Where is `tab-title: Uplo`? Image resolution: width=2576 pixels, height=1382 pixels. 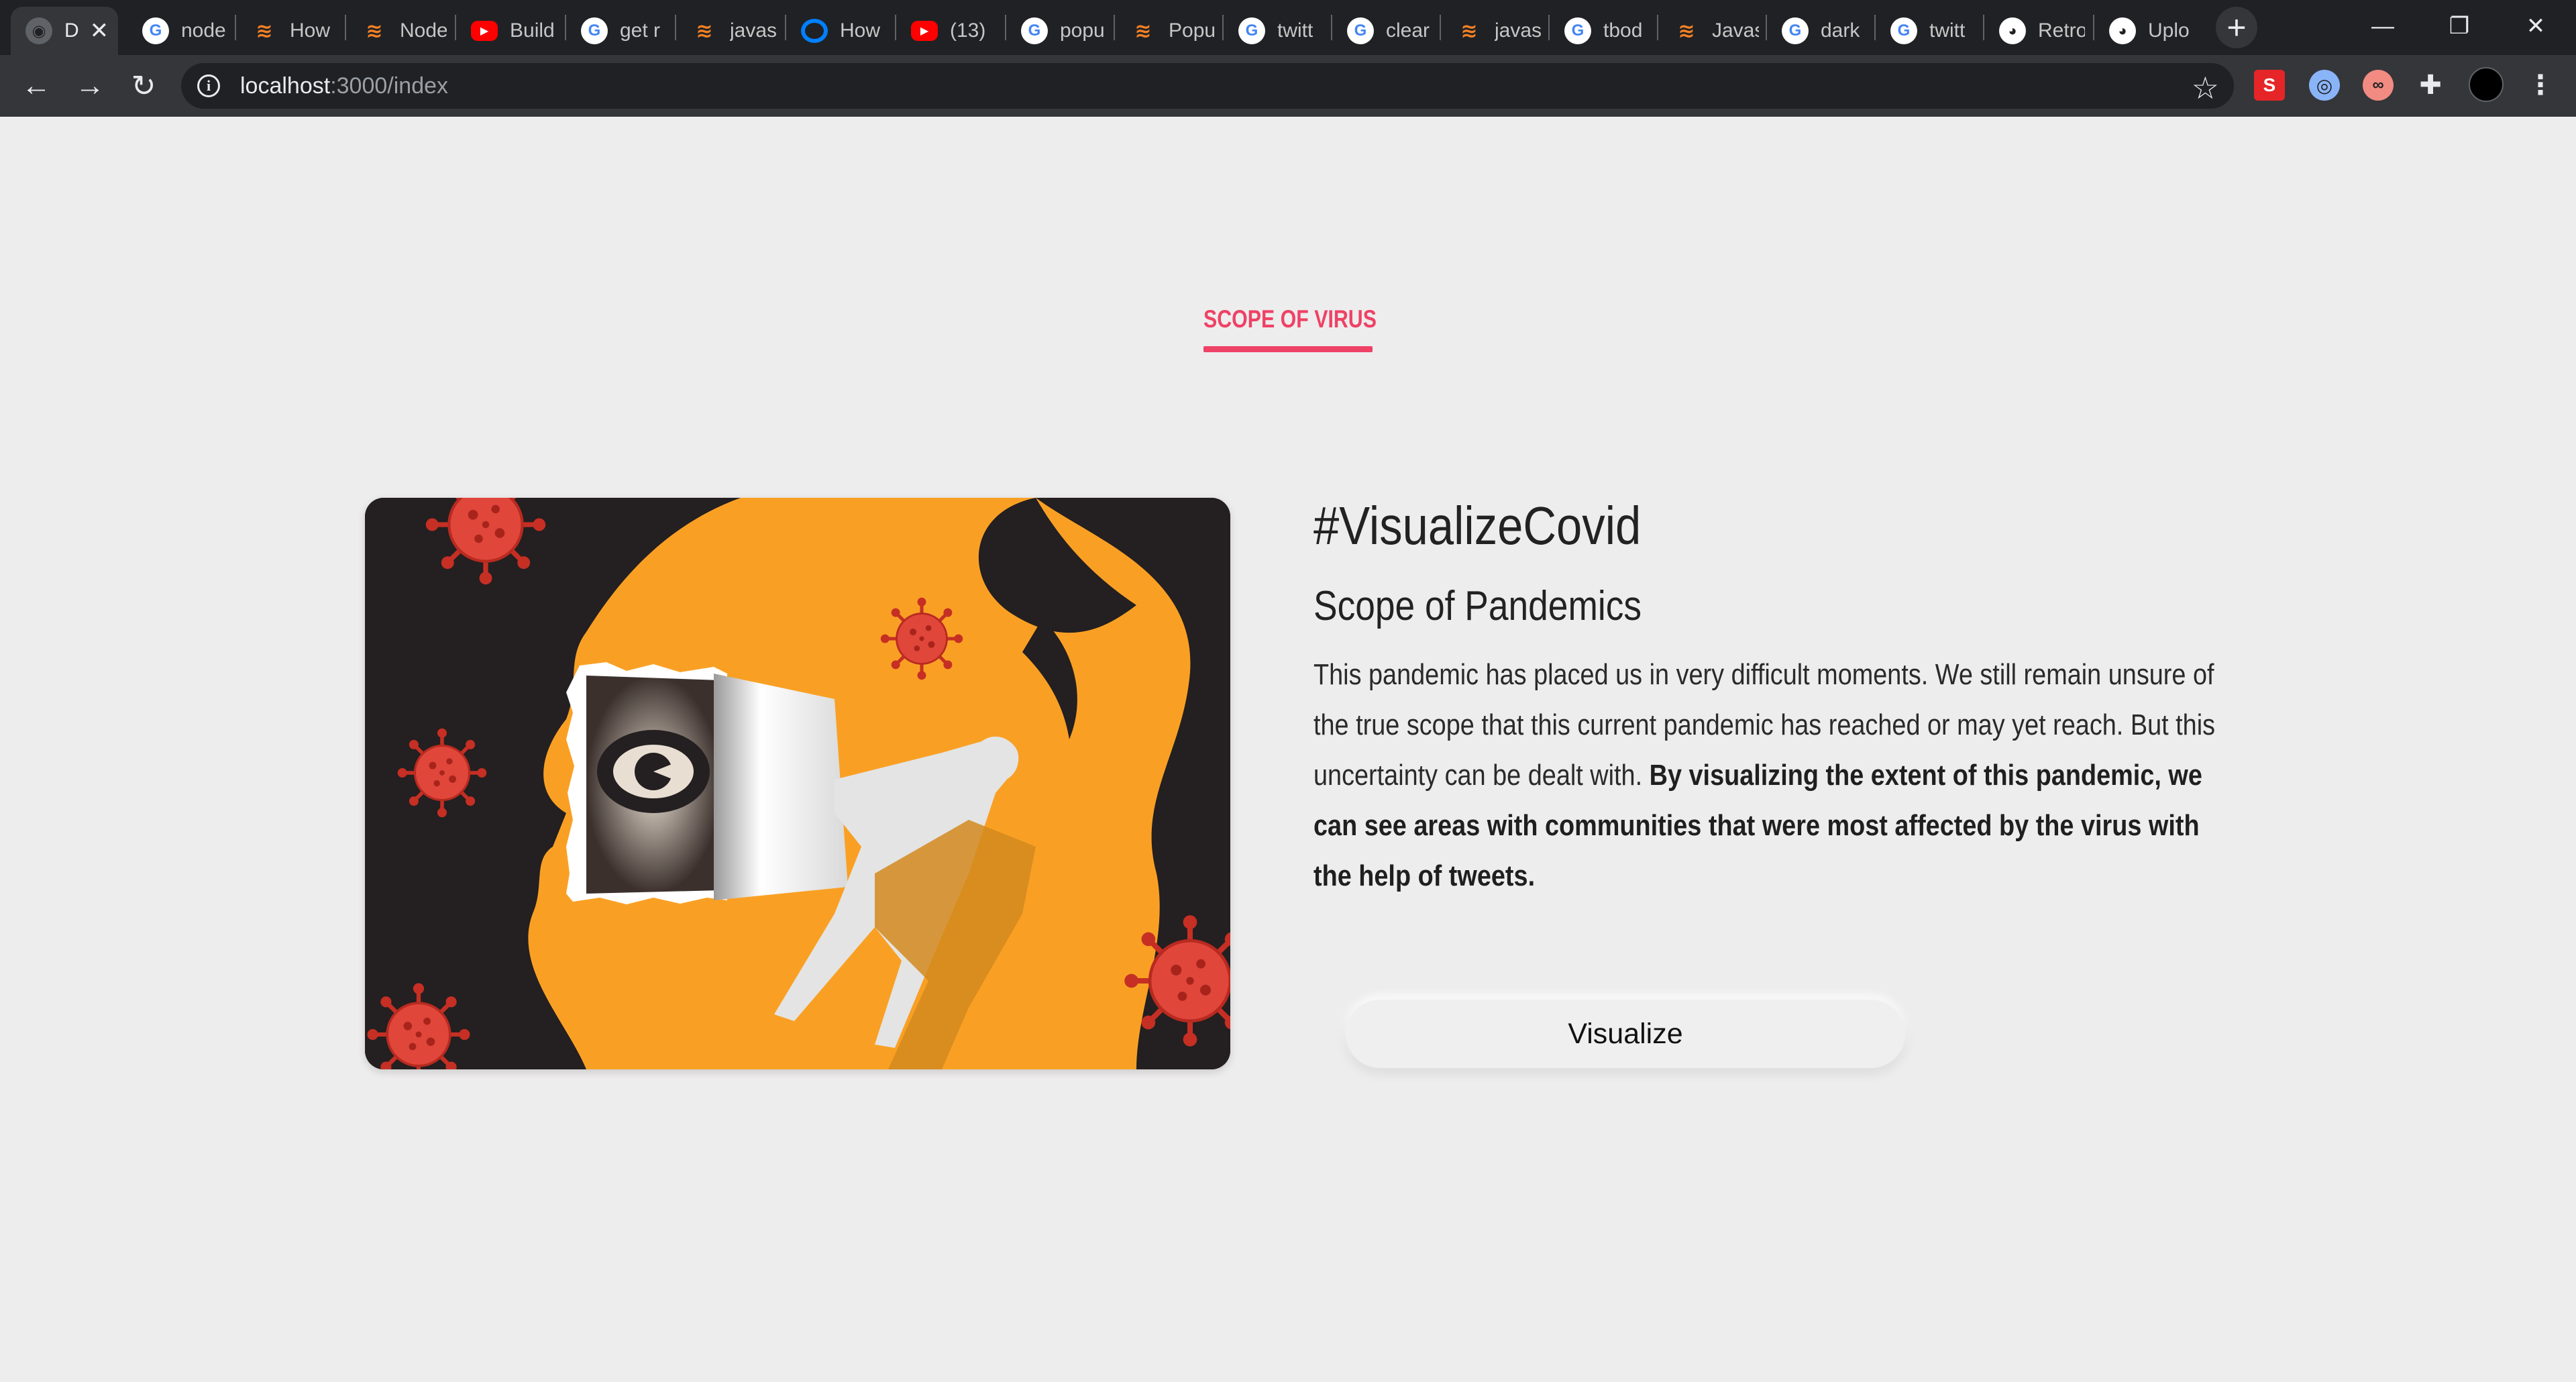 tab-title: Uplo is located at coordinates (2169, 30).